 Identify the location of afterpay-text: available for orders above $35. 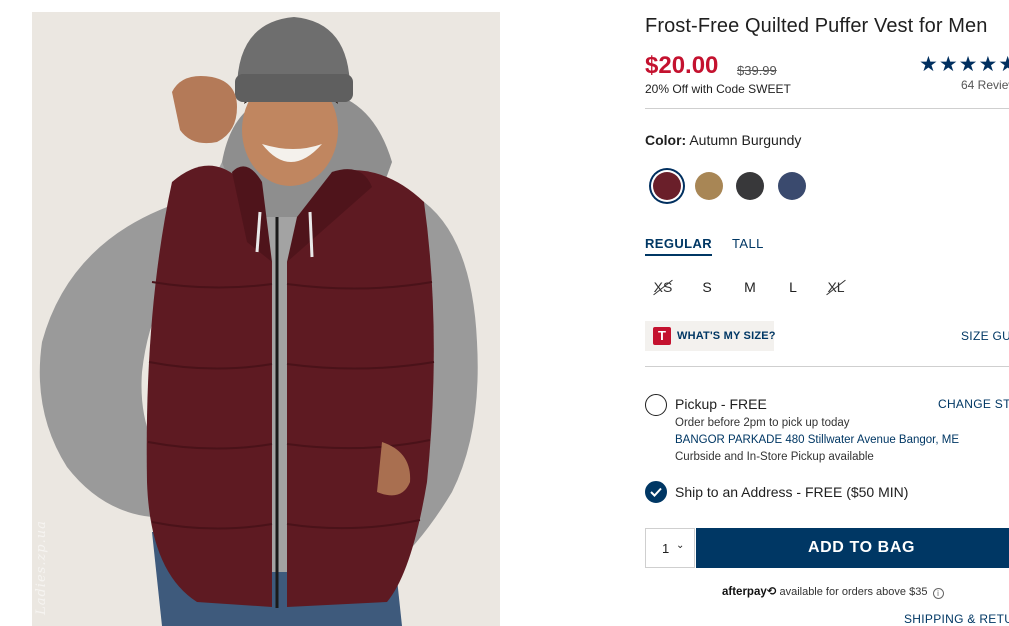
(853, 592).